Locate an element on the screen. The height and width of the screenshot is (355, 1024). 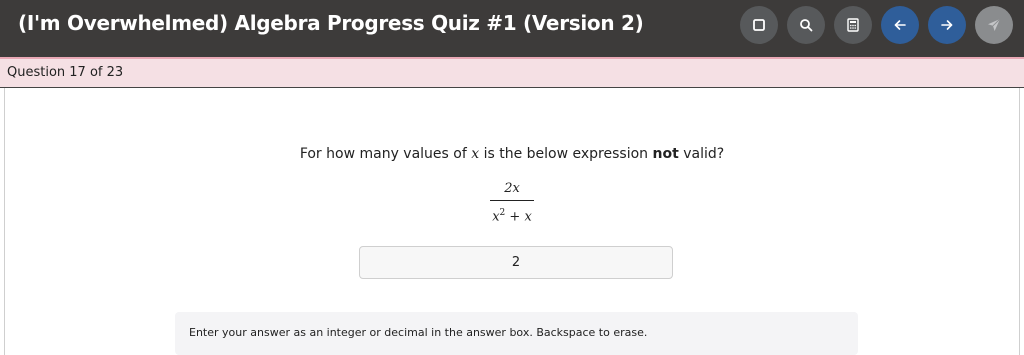
square-icon is located at coordinates (759, 25).